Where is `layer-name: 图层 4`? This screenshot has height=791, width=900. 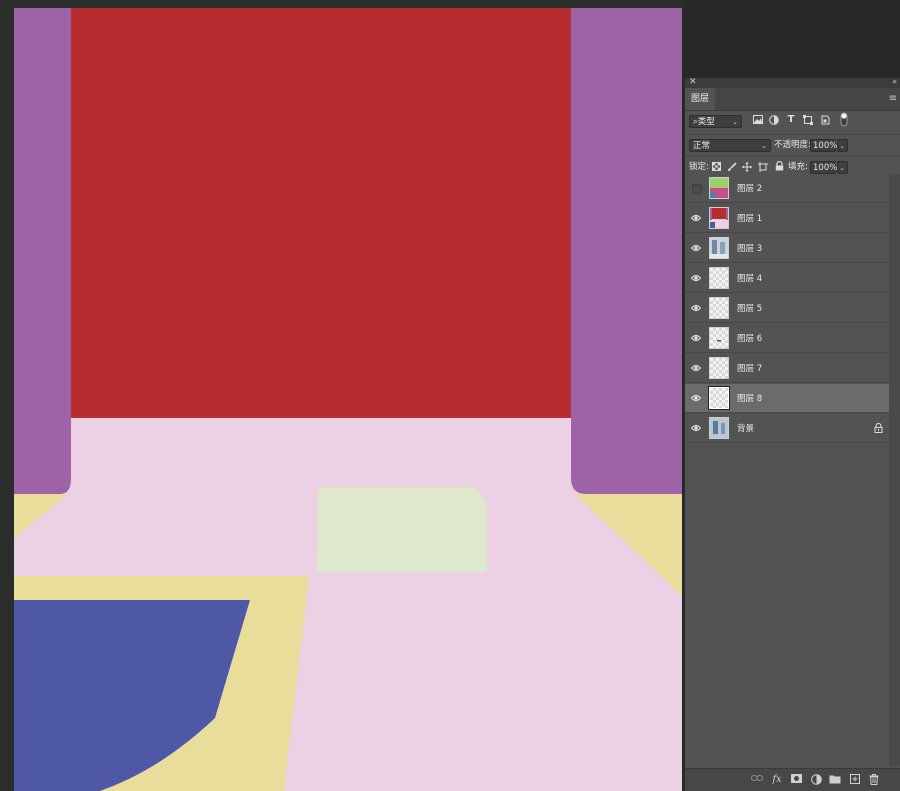
layer-name: 图层 4 is located at coordinates (750, 279).